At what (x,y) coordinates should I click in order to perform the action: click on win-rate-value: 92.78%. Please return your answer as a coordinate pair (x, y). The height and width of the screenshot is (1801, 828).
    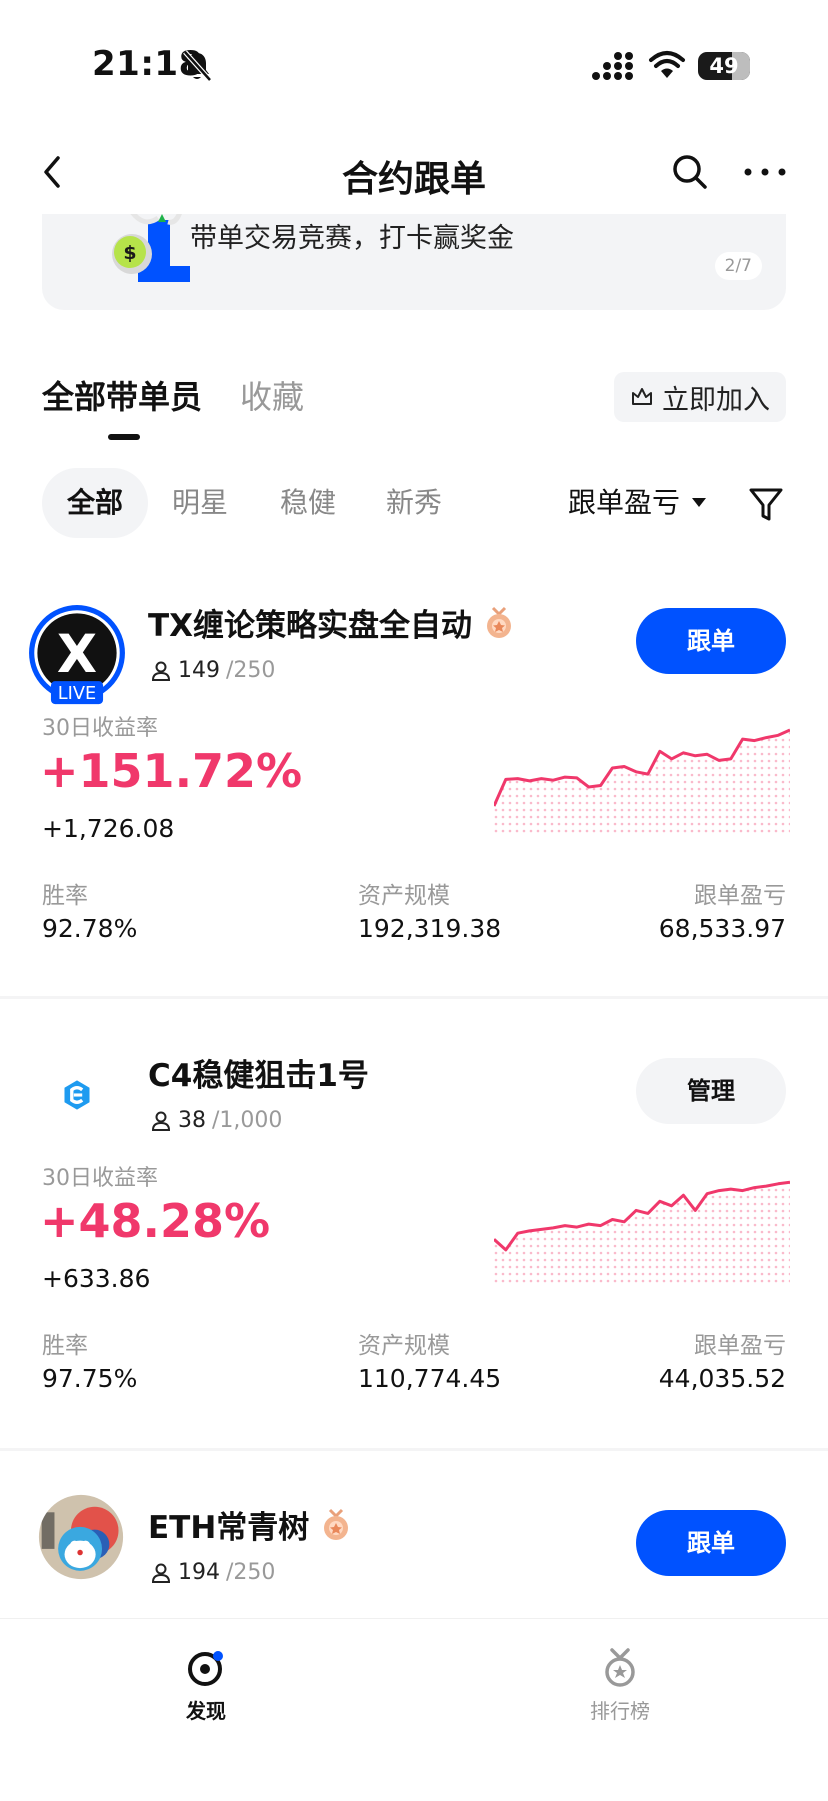
    Looking at the image, I should click on (90, 928).